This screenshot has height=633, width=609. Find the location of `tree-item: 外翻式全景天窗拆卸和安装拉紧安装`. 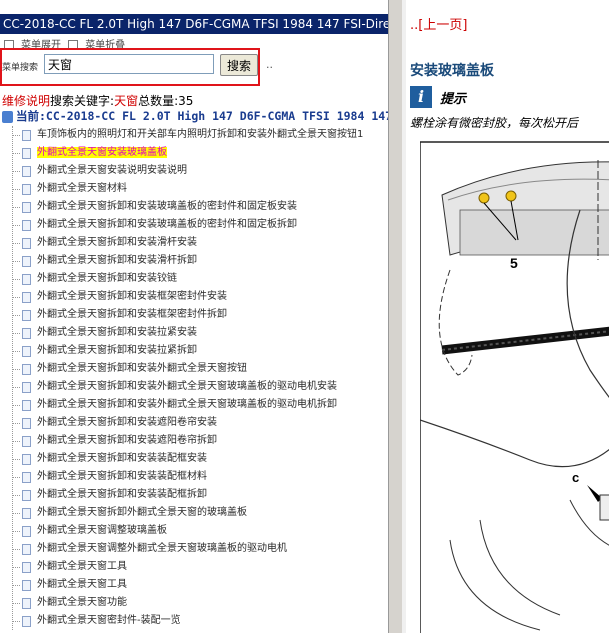

tree-item: 外翻式全景天窗拆卸和安装拉紧安装 is located at coordinates (104, 333).